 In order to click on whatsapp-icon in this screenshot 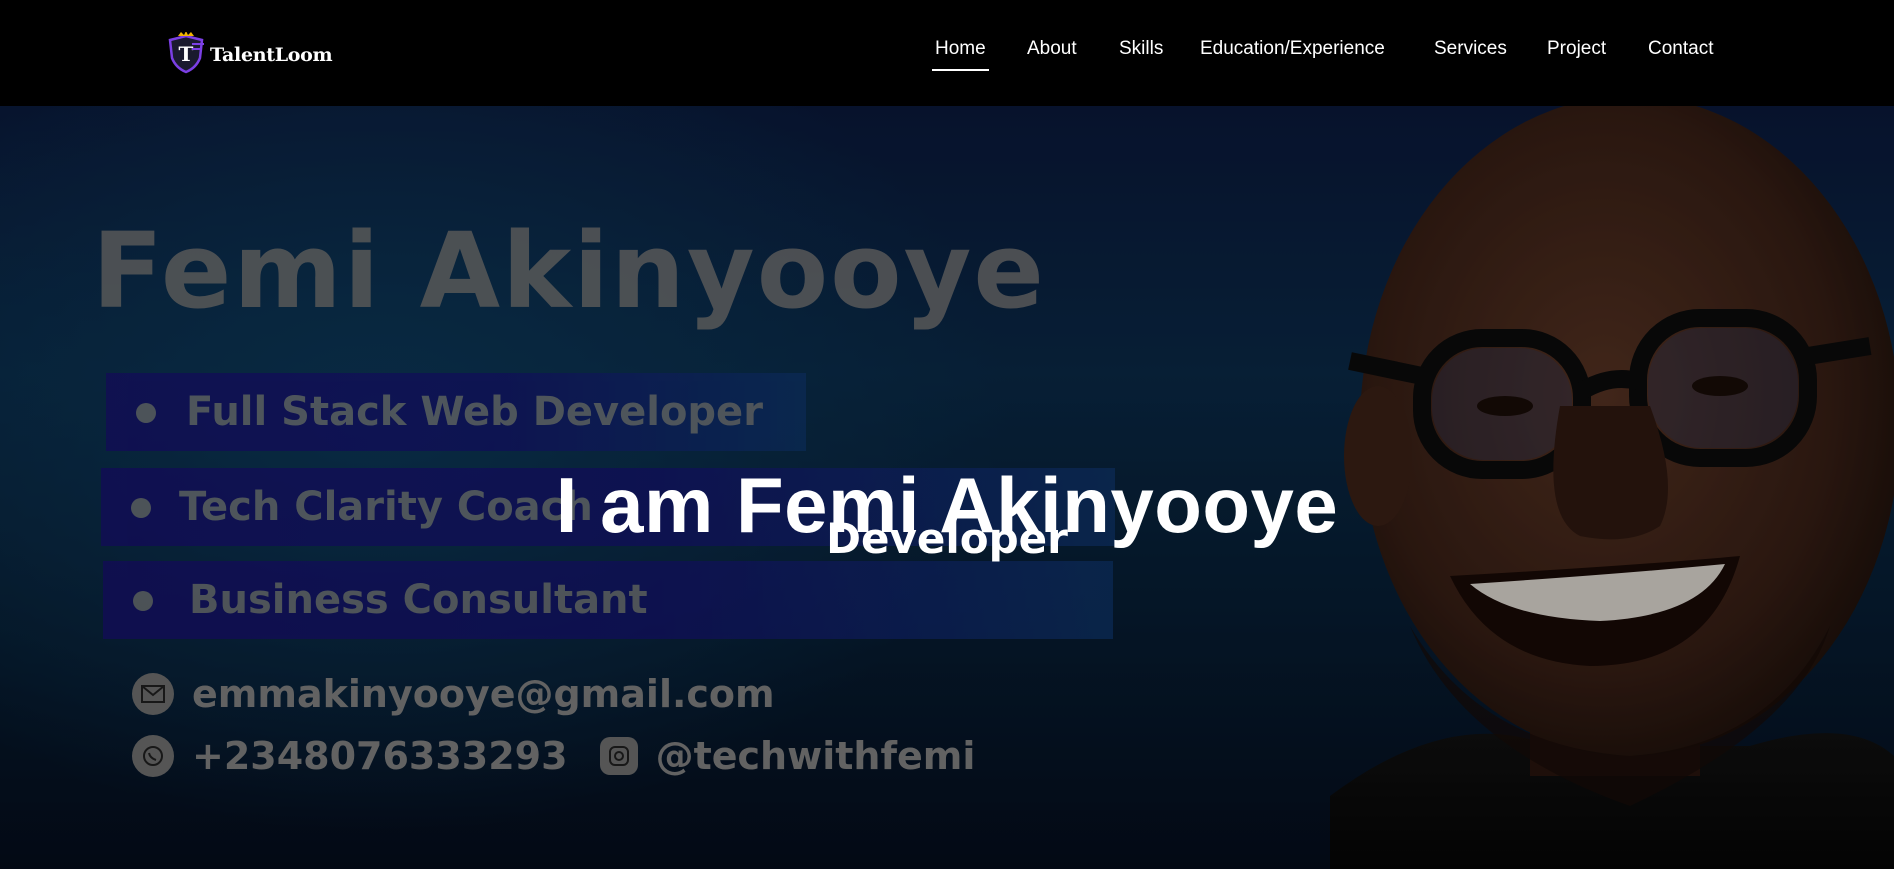, I will do `click(153, 756)`.